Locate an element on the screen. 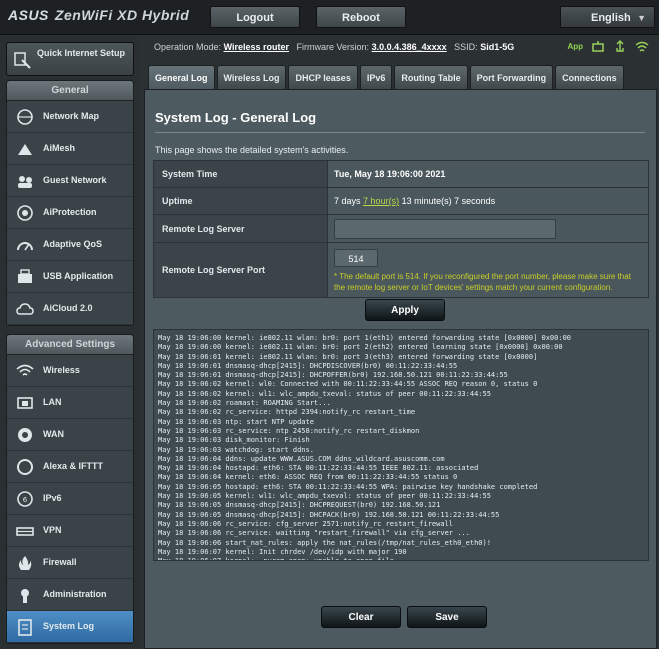 The height and width of the screenshot is (649, 659). sidebar-item-label: Wireless is located at coordinates (61, 370).